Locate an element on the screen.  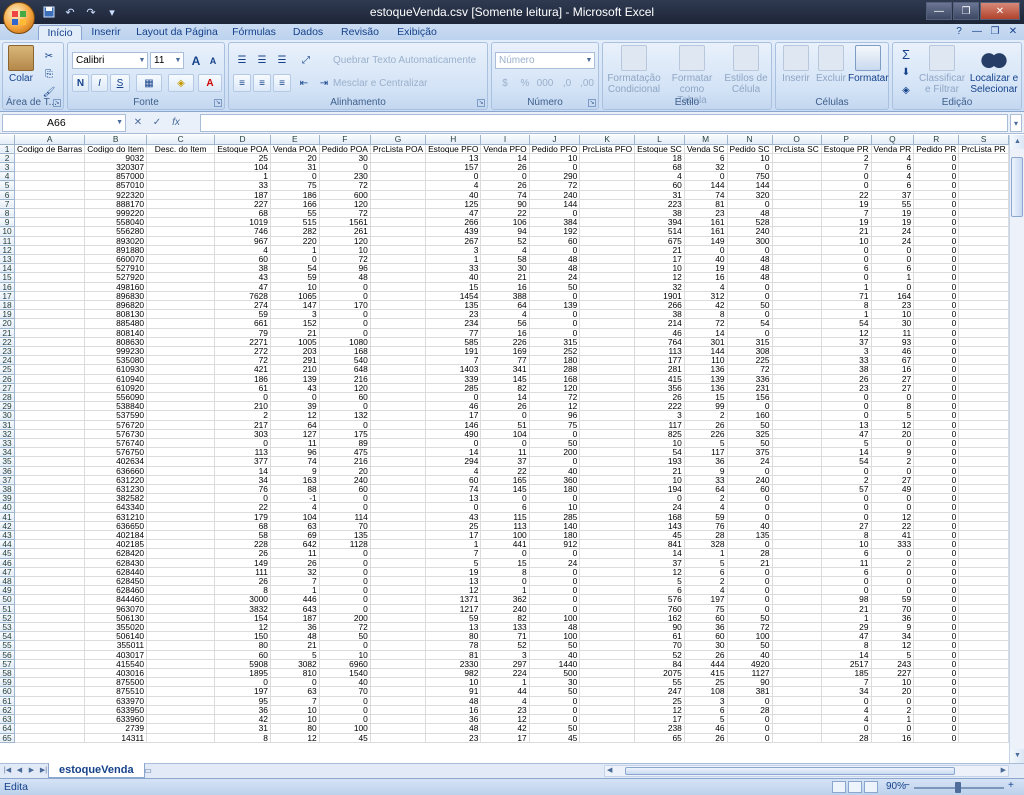
tab-inserir: Inserir is located at coordinates (106, 33).